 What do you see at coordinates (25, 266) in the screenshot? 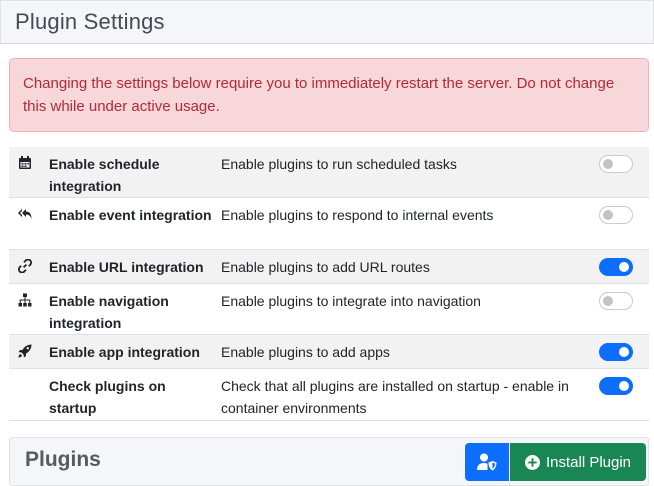
I see `link-icon` at bounding box center [25, 266].